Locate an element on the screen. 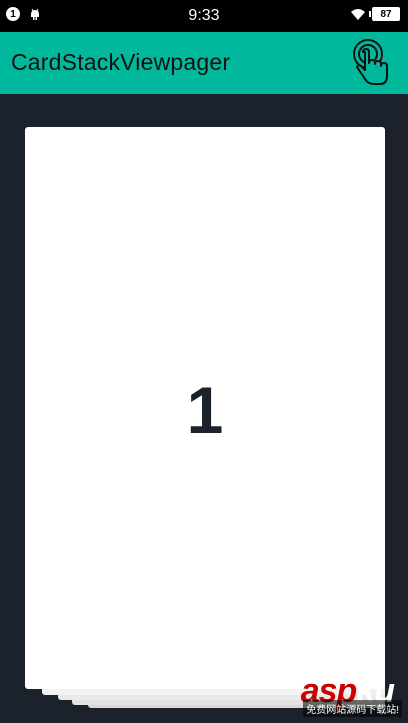 The image size is (408, 723). app-bar: CardStackViewpager is located at coordinates (204, 63).